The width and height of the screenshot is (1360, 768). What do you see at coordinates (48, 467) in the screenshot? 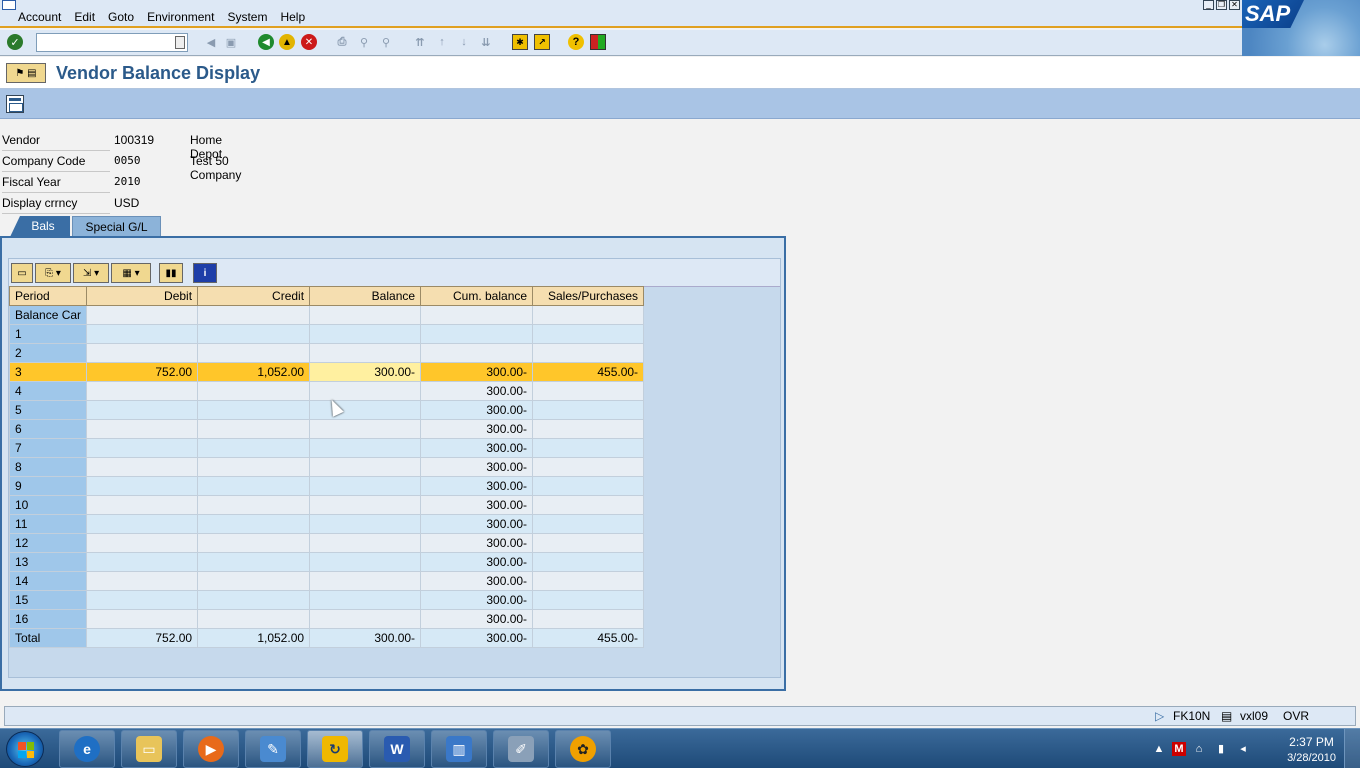
I see `cell-period: 8` at bounding box center [48, 467].